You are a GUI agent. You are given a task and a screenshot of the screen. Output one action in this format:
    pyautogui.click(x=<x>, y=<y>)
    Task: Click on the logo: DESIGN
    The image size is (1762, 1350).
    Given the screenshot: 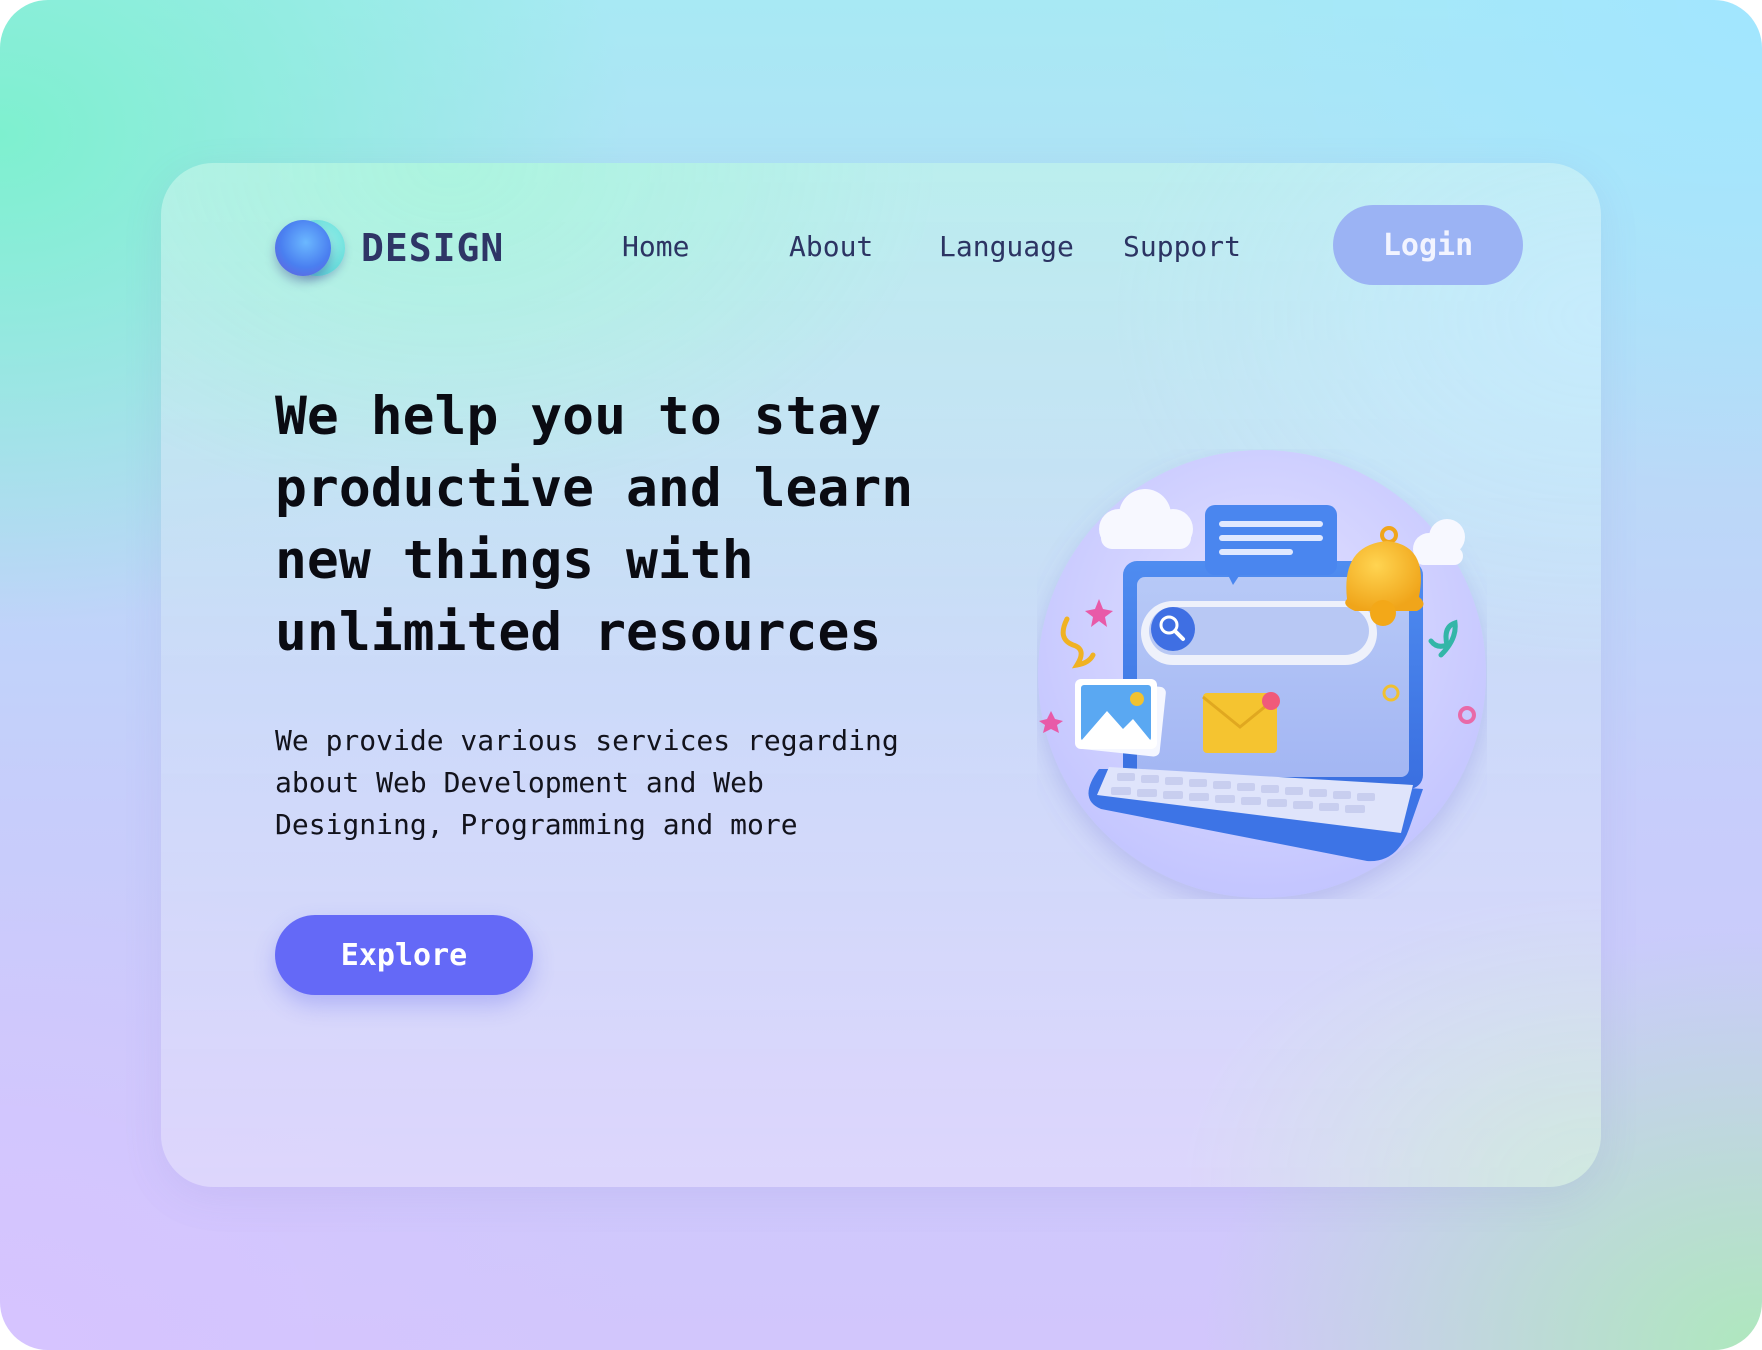 What is the action you would take?
    pyautogui.click(x=389, y=248)
    